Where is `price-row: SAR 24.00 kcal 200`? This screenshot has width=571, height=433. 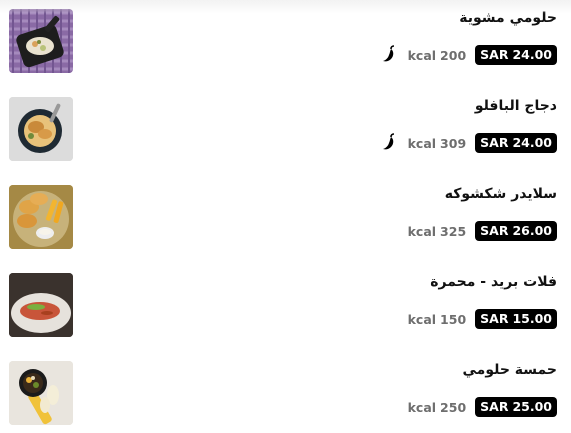 price-row: SAR 24.00 kcal 200 is located at coordinates (465, 55).